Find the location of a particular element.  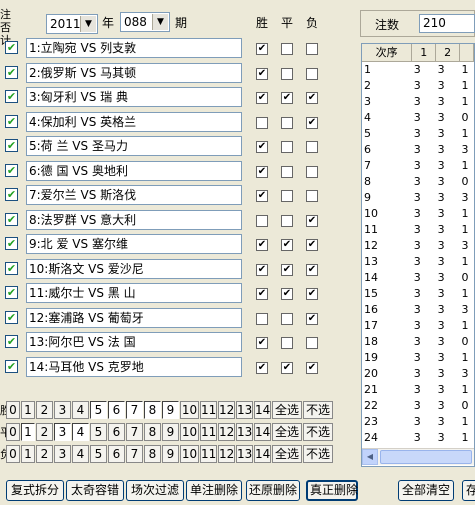

number-button-9: 9 is located at coordinates (170, 410).